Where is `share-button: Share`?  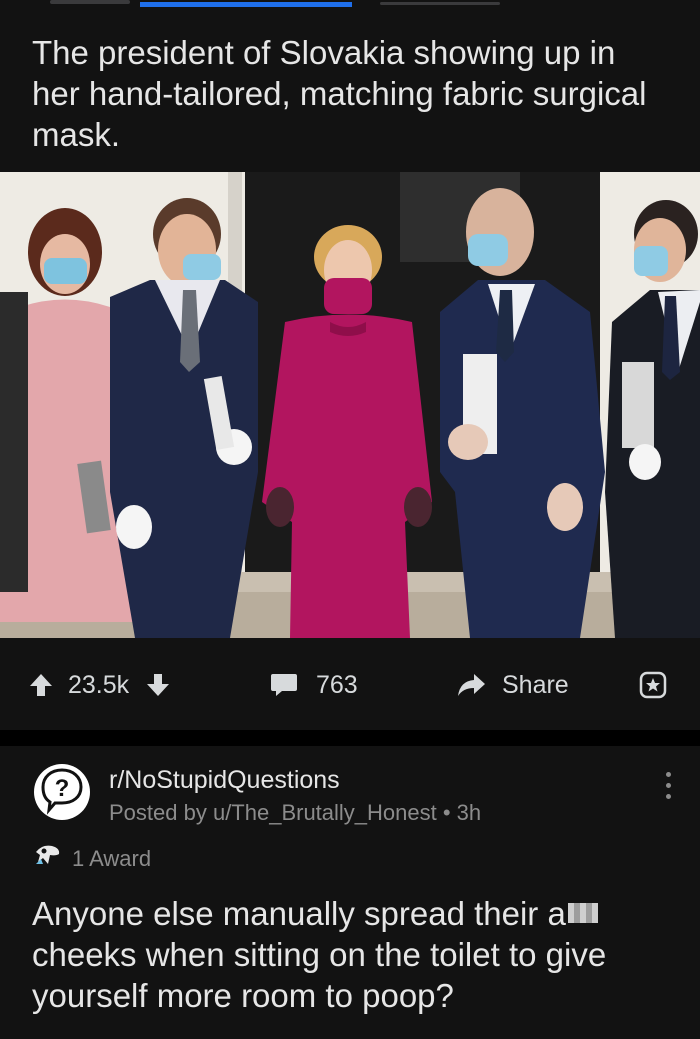
share-button: Share is located at coordinates (512, 685).